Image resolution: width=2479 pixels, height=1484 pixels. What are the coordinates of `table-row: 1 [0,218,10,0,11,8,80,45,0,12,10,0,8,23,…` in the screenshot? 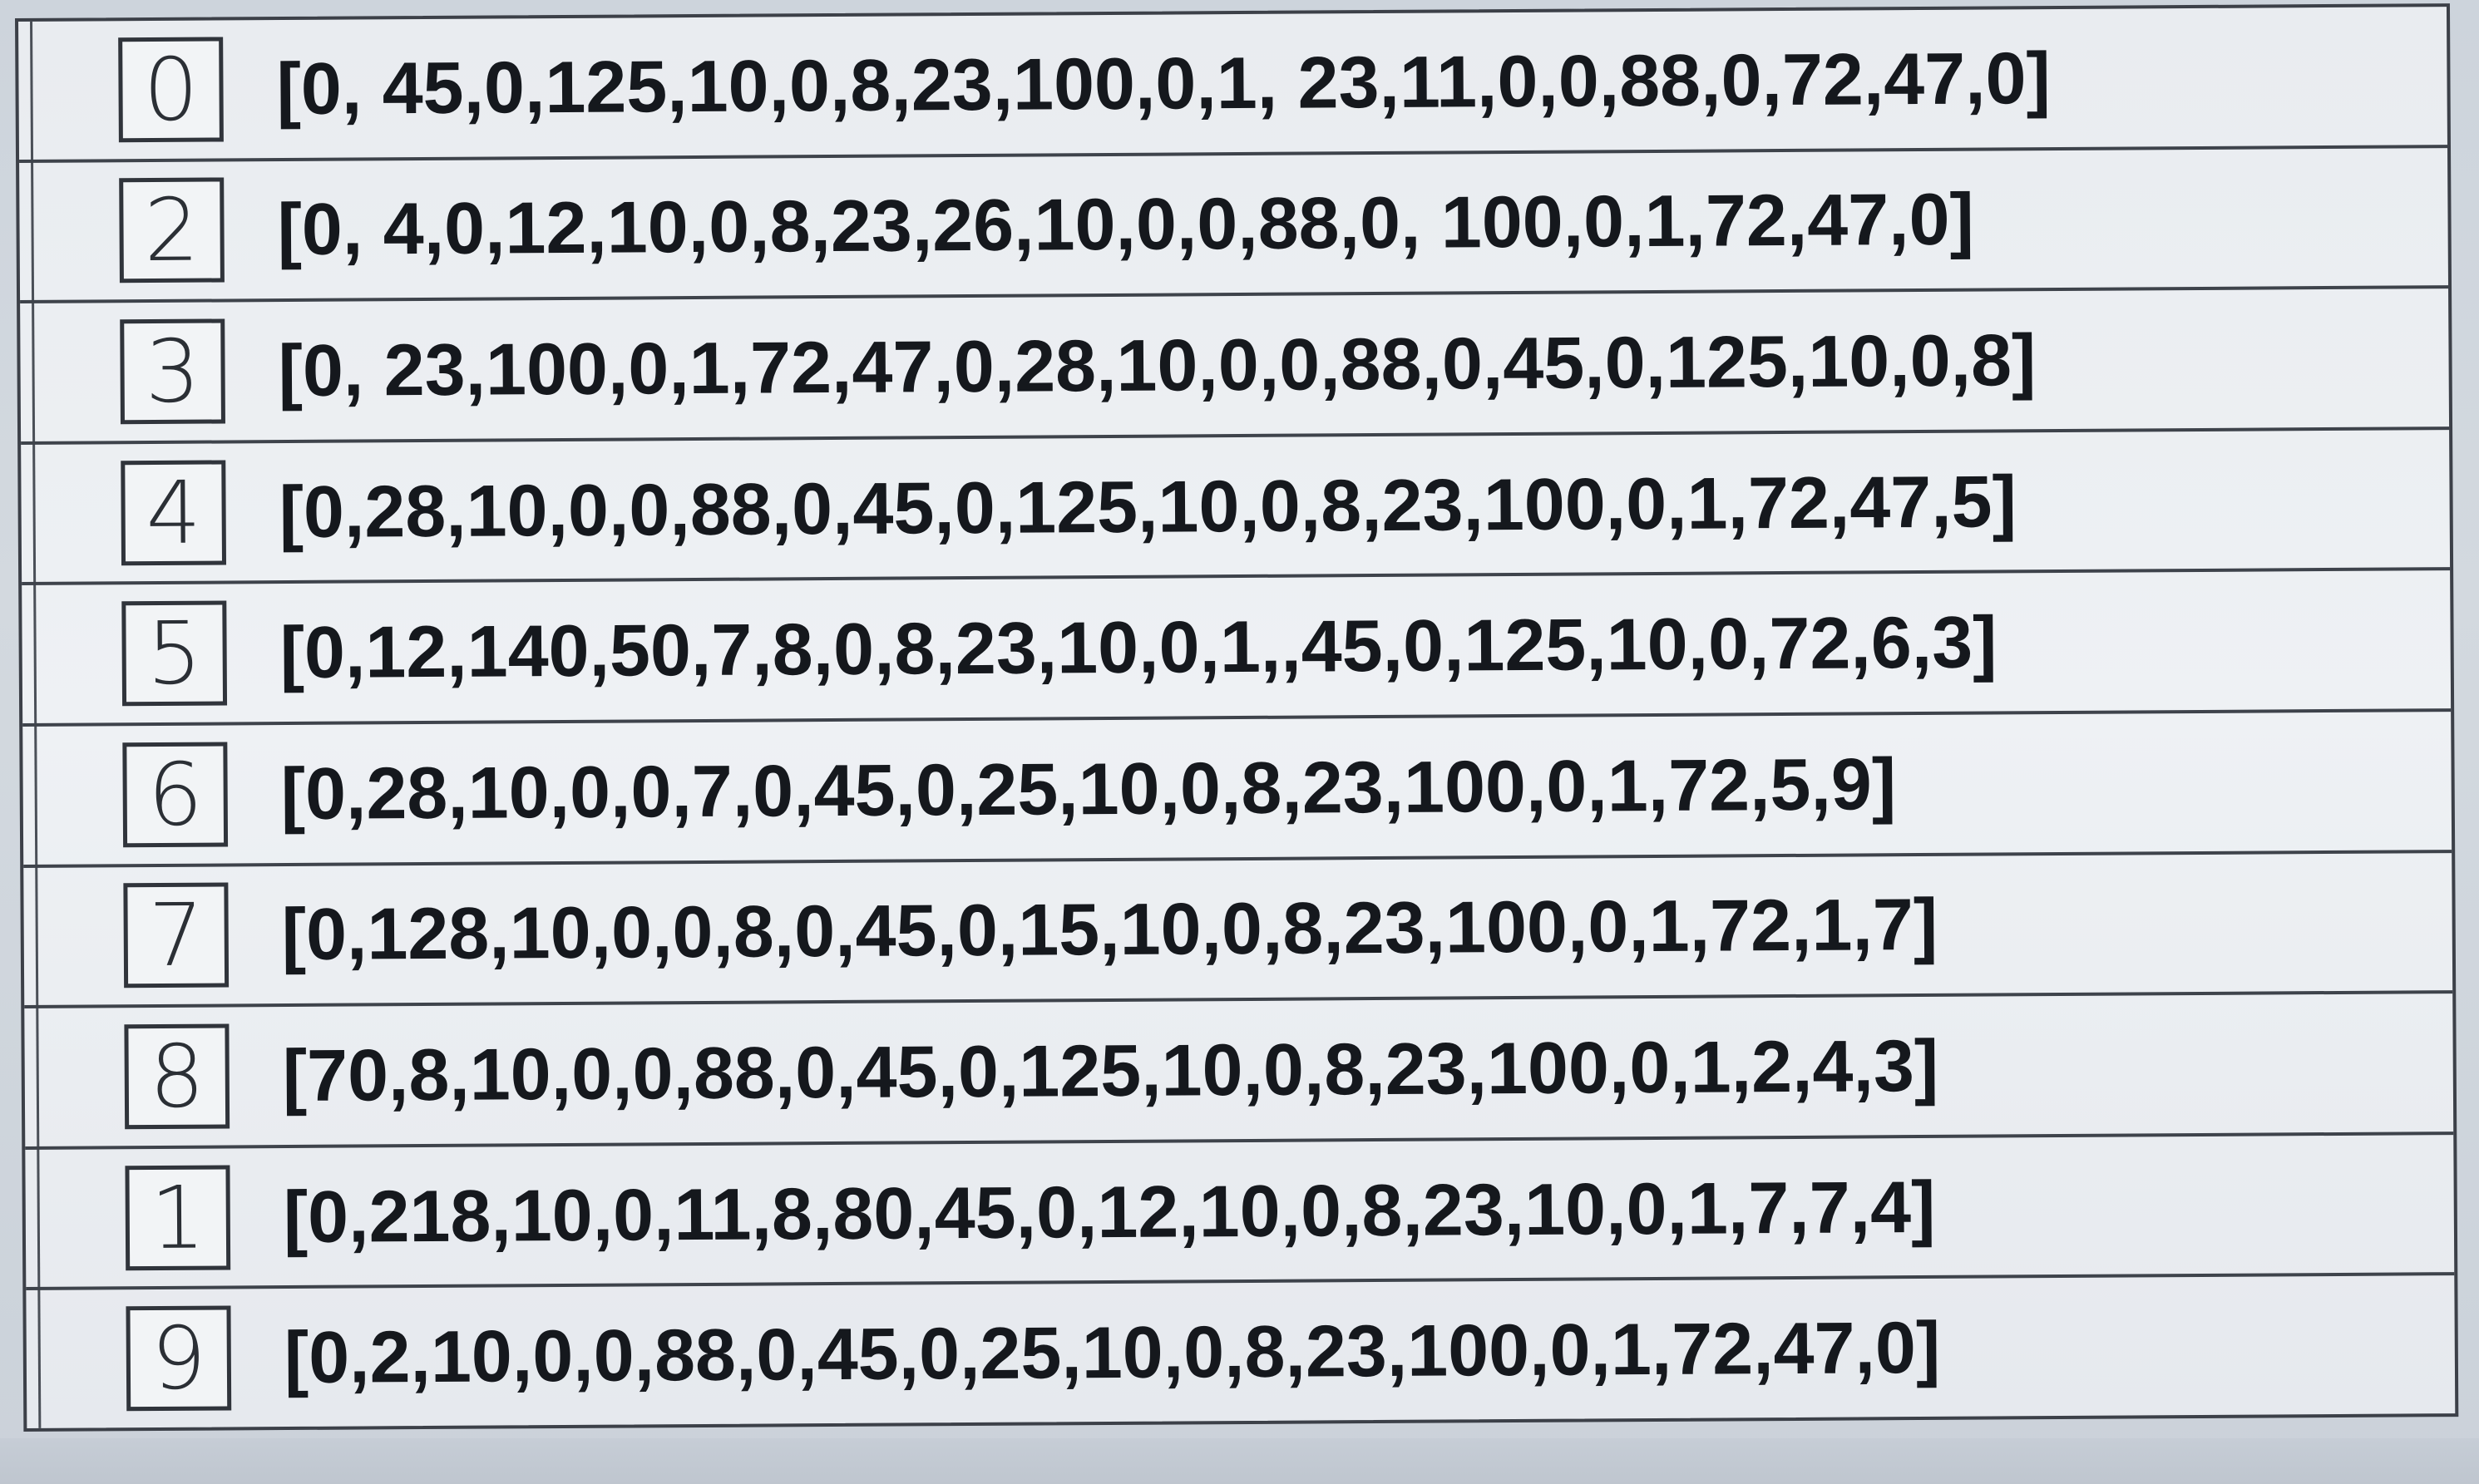 It's located at (1240, 1212).